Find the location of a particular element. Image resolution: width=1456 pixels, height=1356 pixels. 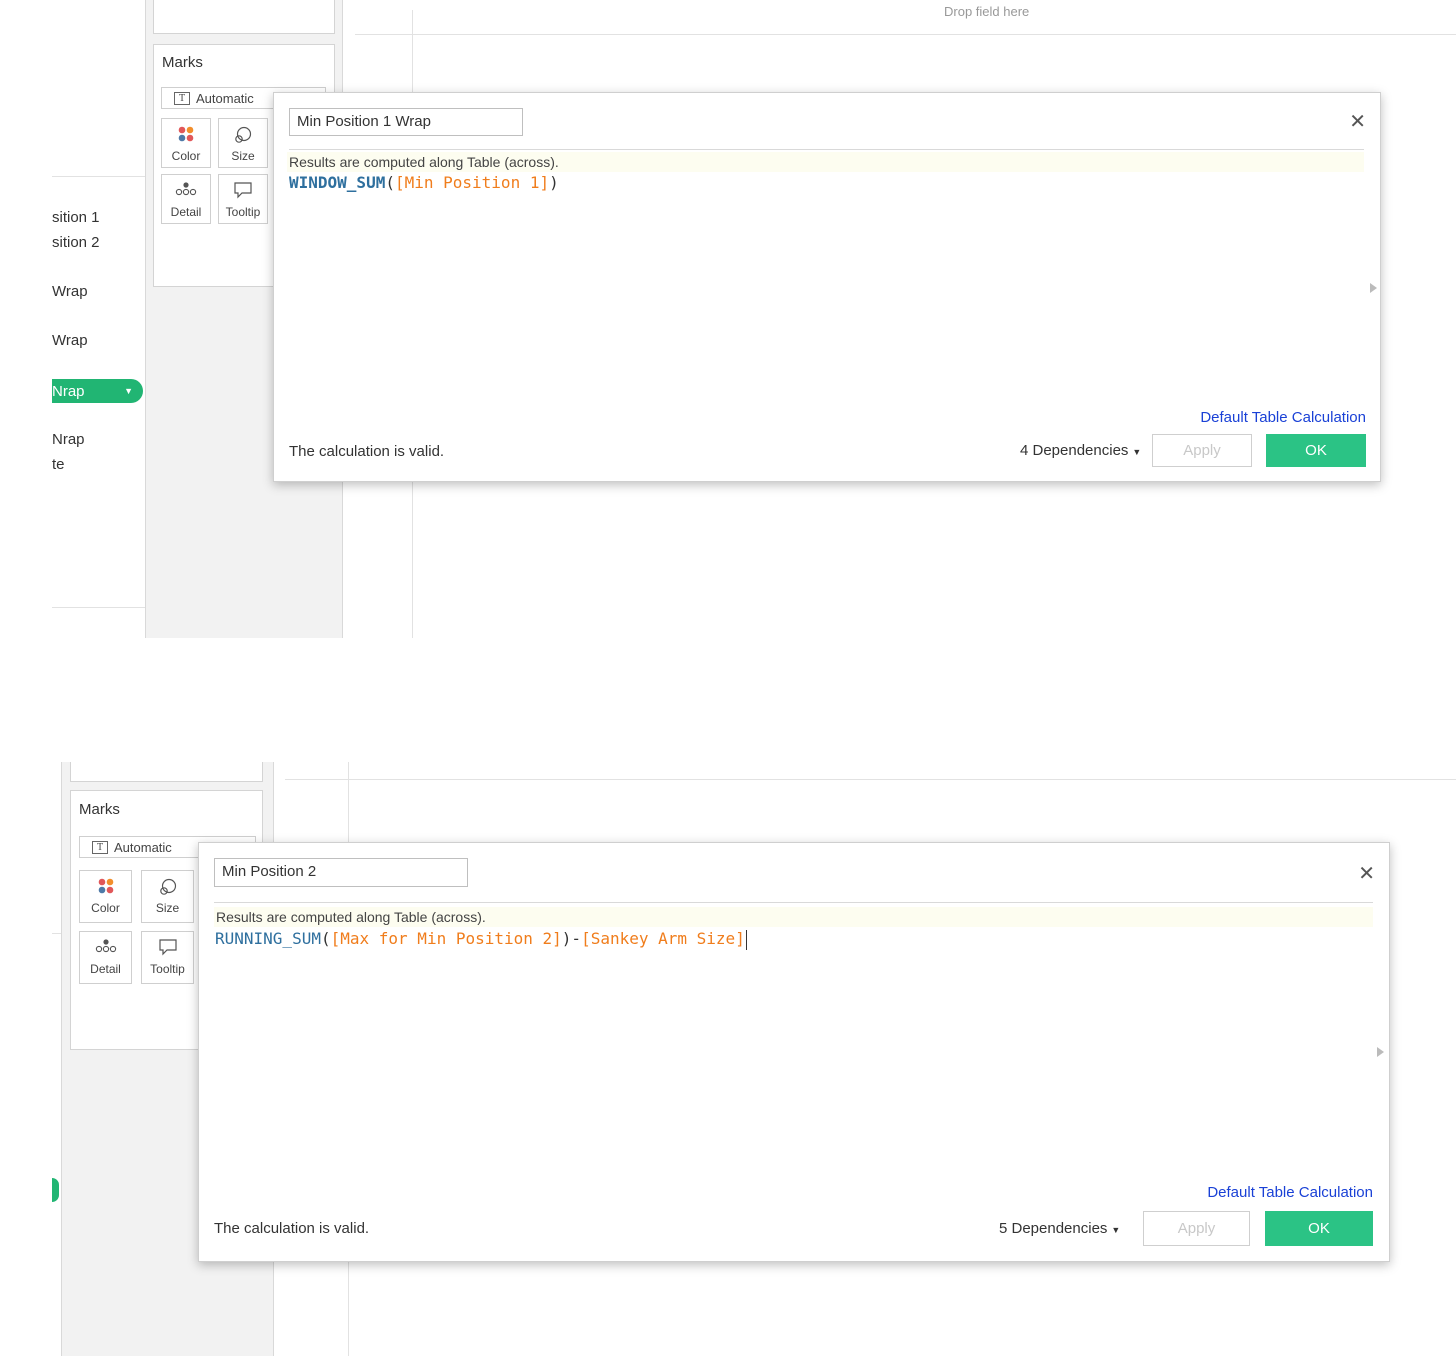

selected-field-pill: Nrap ▼ is located at coordinates (97, 391).